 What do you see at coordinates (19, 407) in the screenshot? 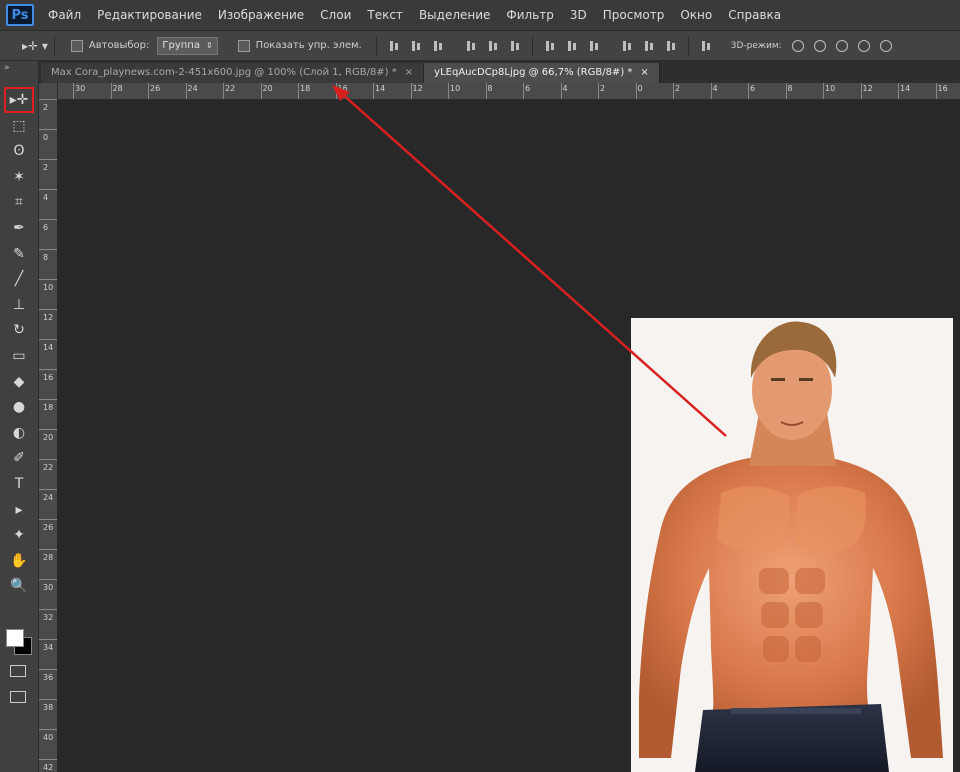
I see `blur-tool: ●` at bounding box center [19, 407].